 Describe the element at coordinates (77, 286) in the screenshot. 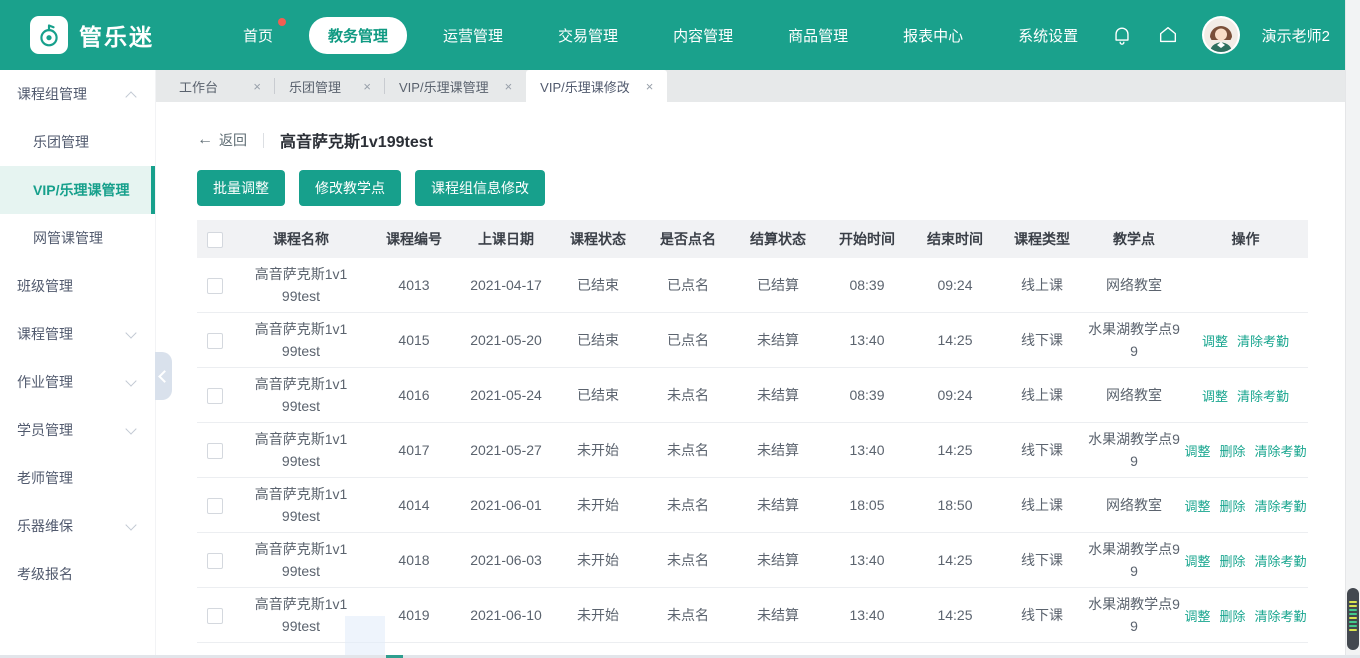

I see `sidebar-item-class-mgmt: 班级管理` at that location.